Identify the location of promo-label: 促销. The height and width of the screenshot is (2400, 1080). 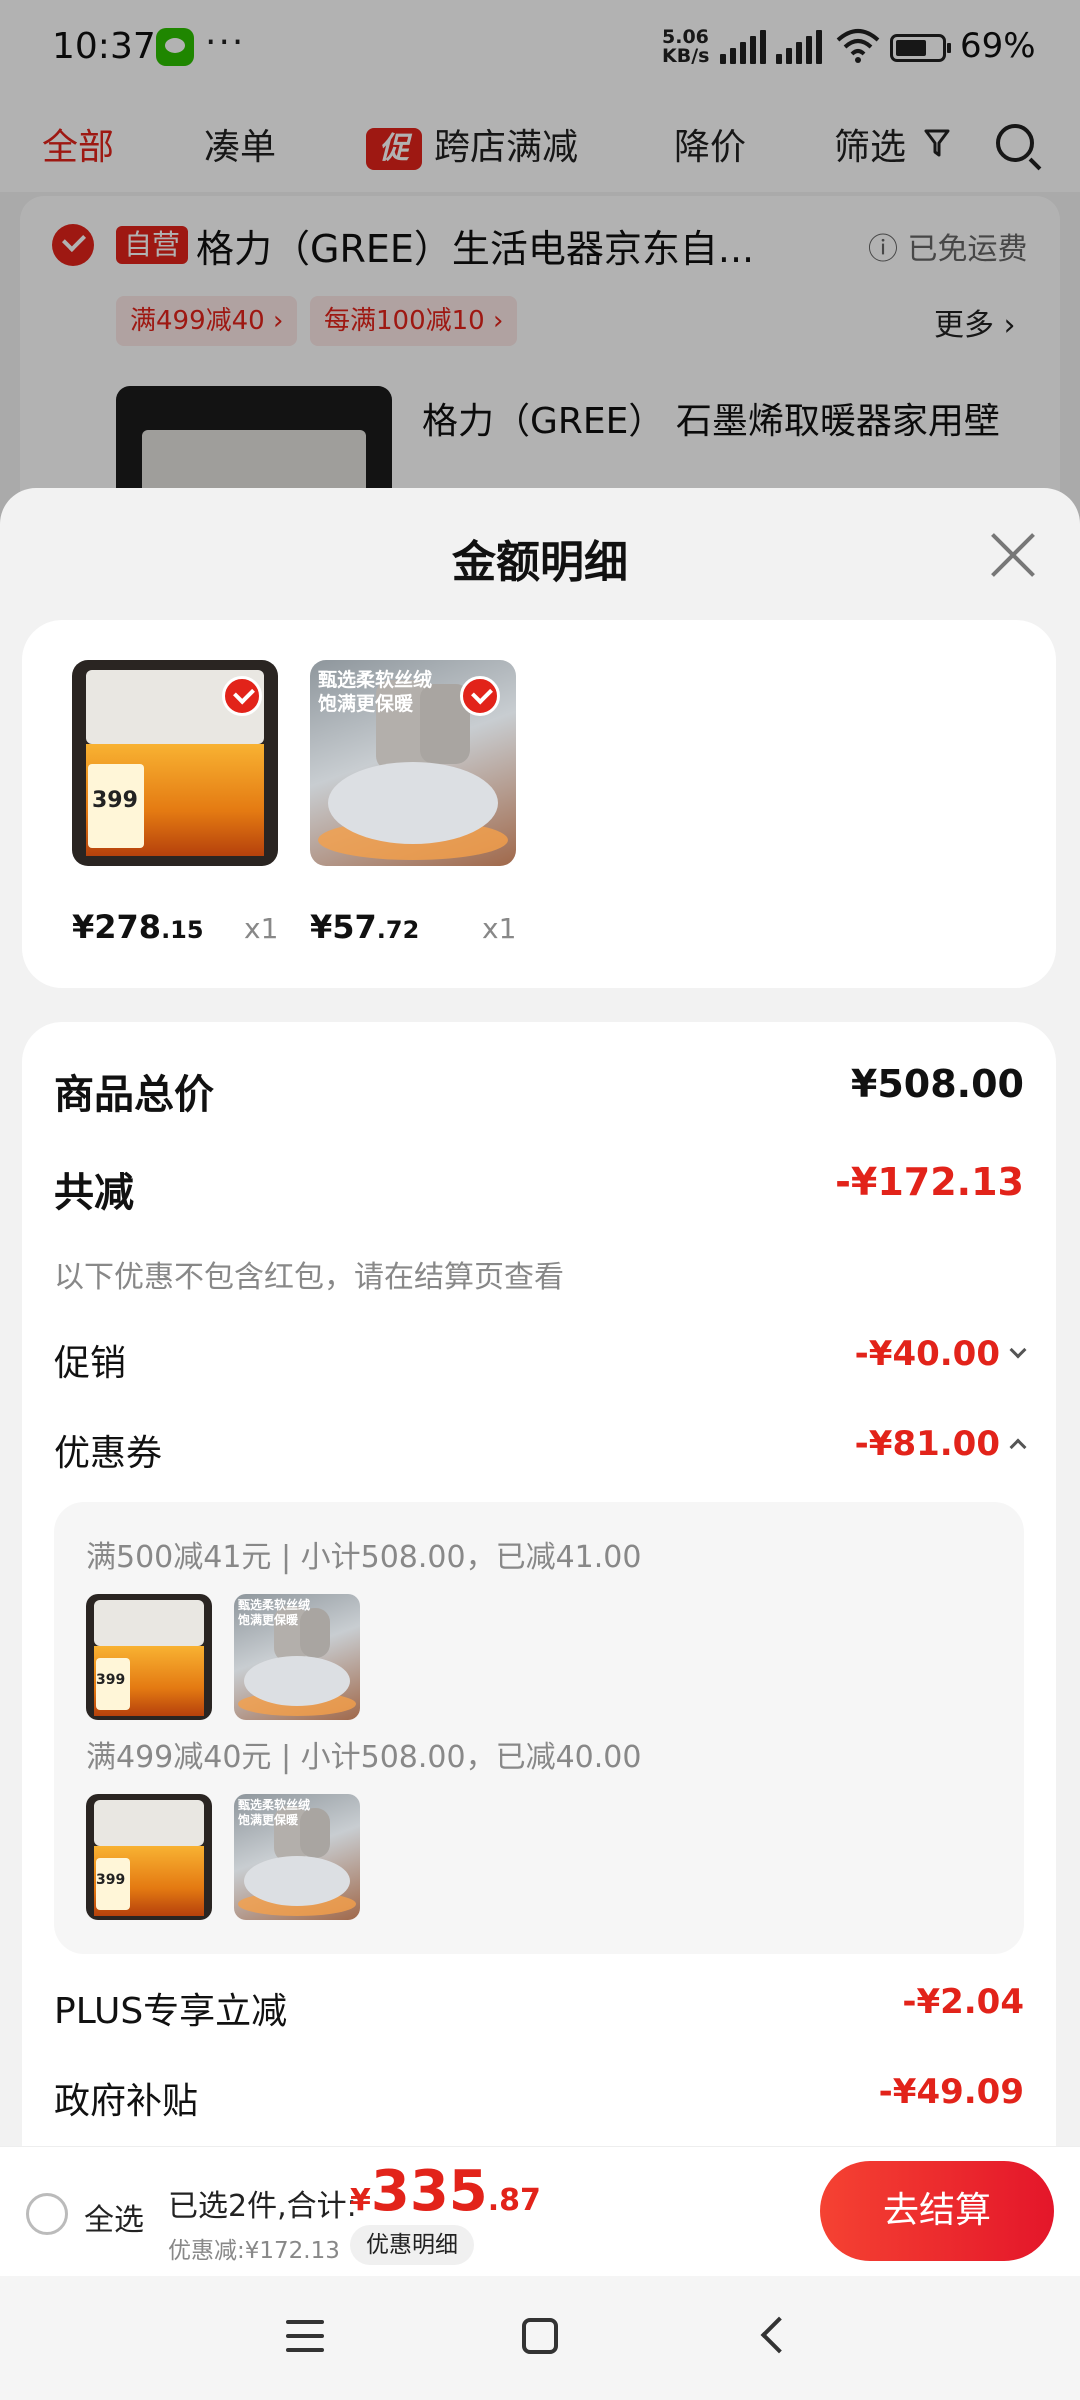
(90, 1363).